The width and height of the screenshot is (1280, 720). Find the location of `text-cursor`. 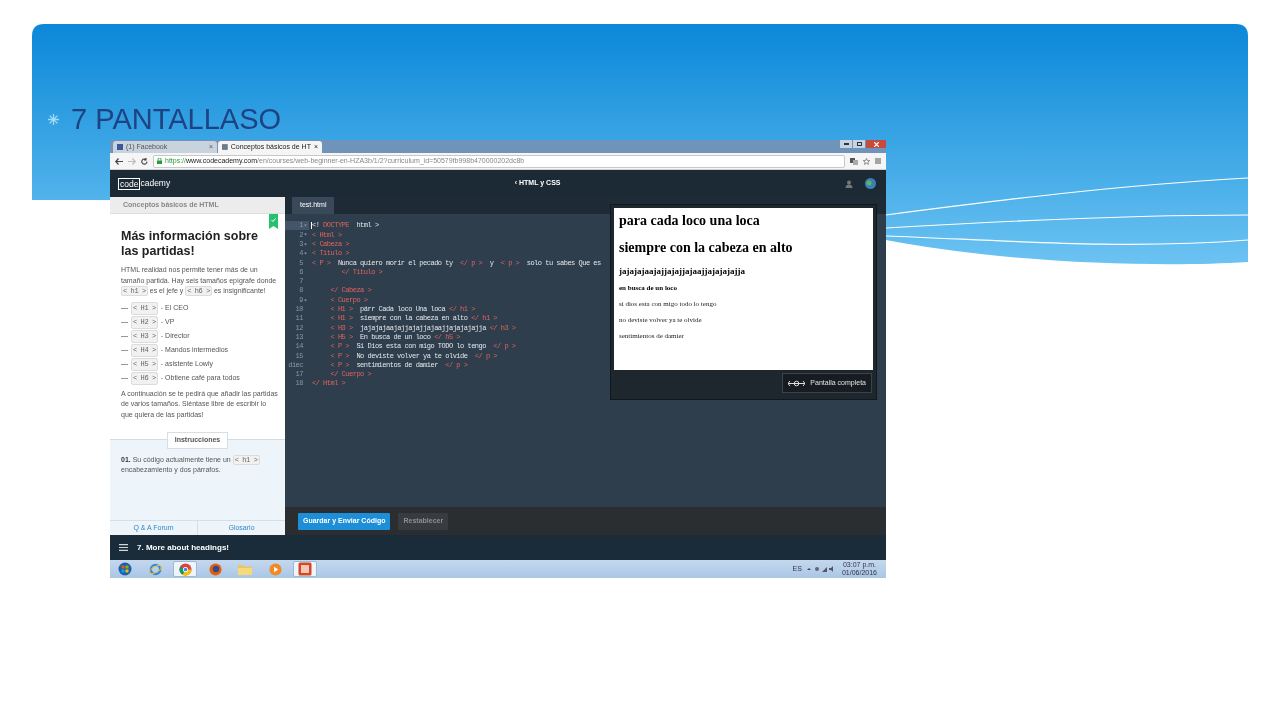

text-cursor is located at coordinates (311, 226).